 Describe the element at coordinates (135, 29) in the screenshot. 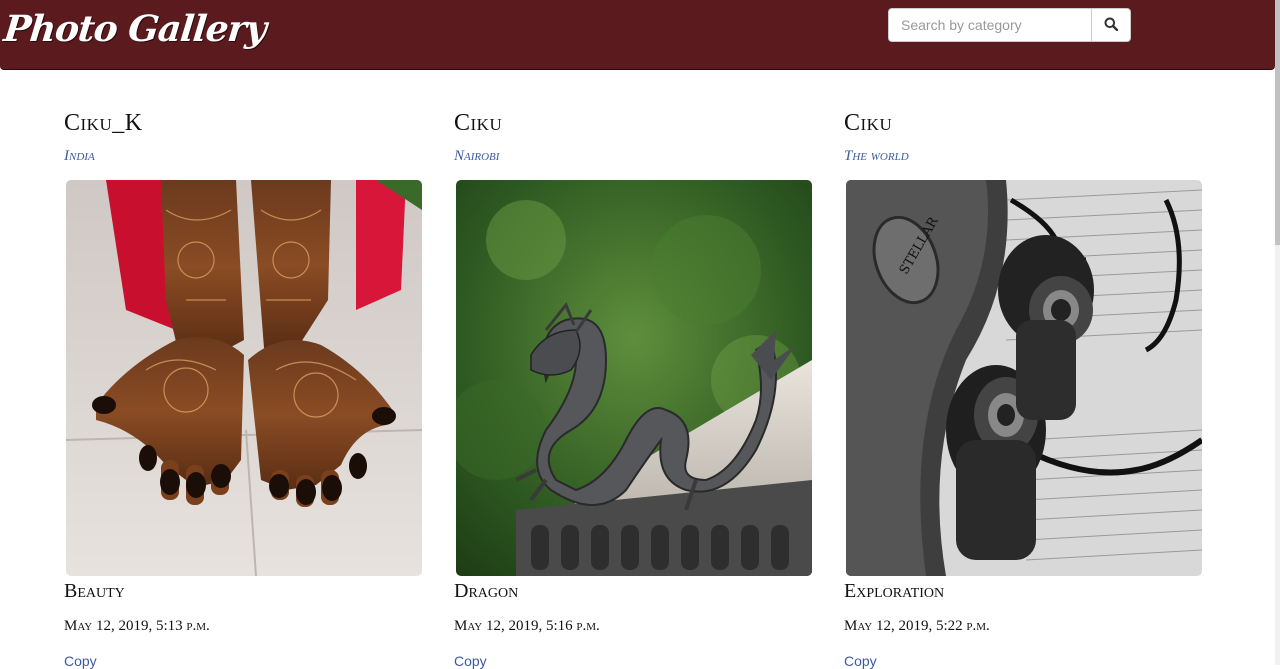

I see `brand-logo: Photo Gallery` at that location.